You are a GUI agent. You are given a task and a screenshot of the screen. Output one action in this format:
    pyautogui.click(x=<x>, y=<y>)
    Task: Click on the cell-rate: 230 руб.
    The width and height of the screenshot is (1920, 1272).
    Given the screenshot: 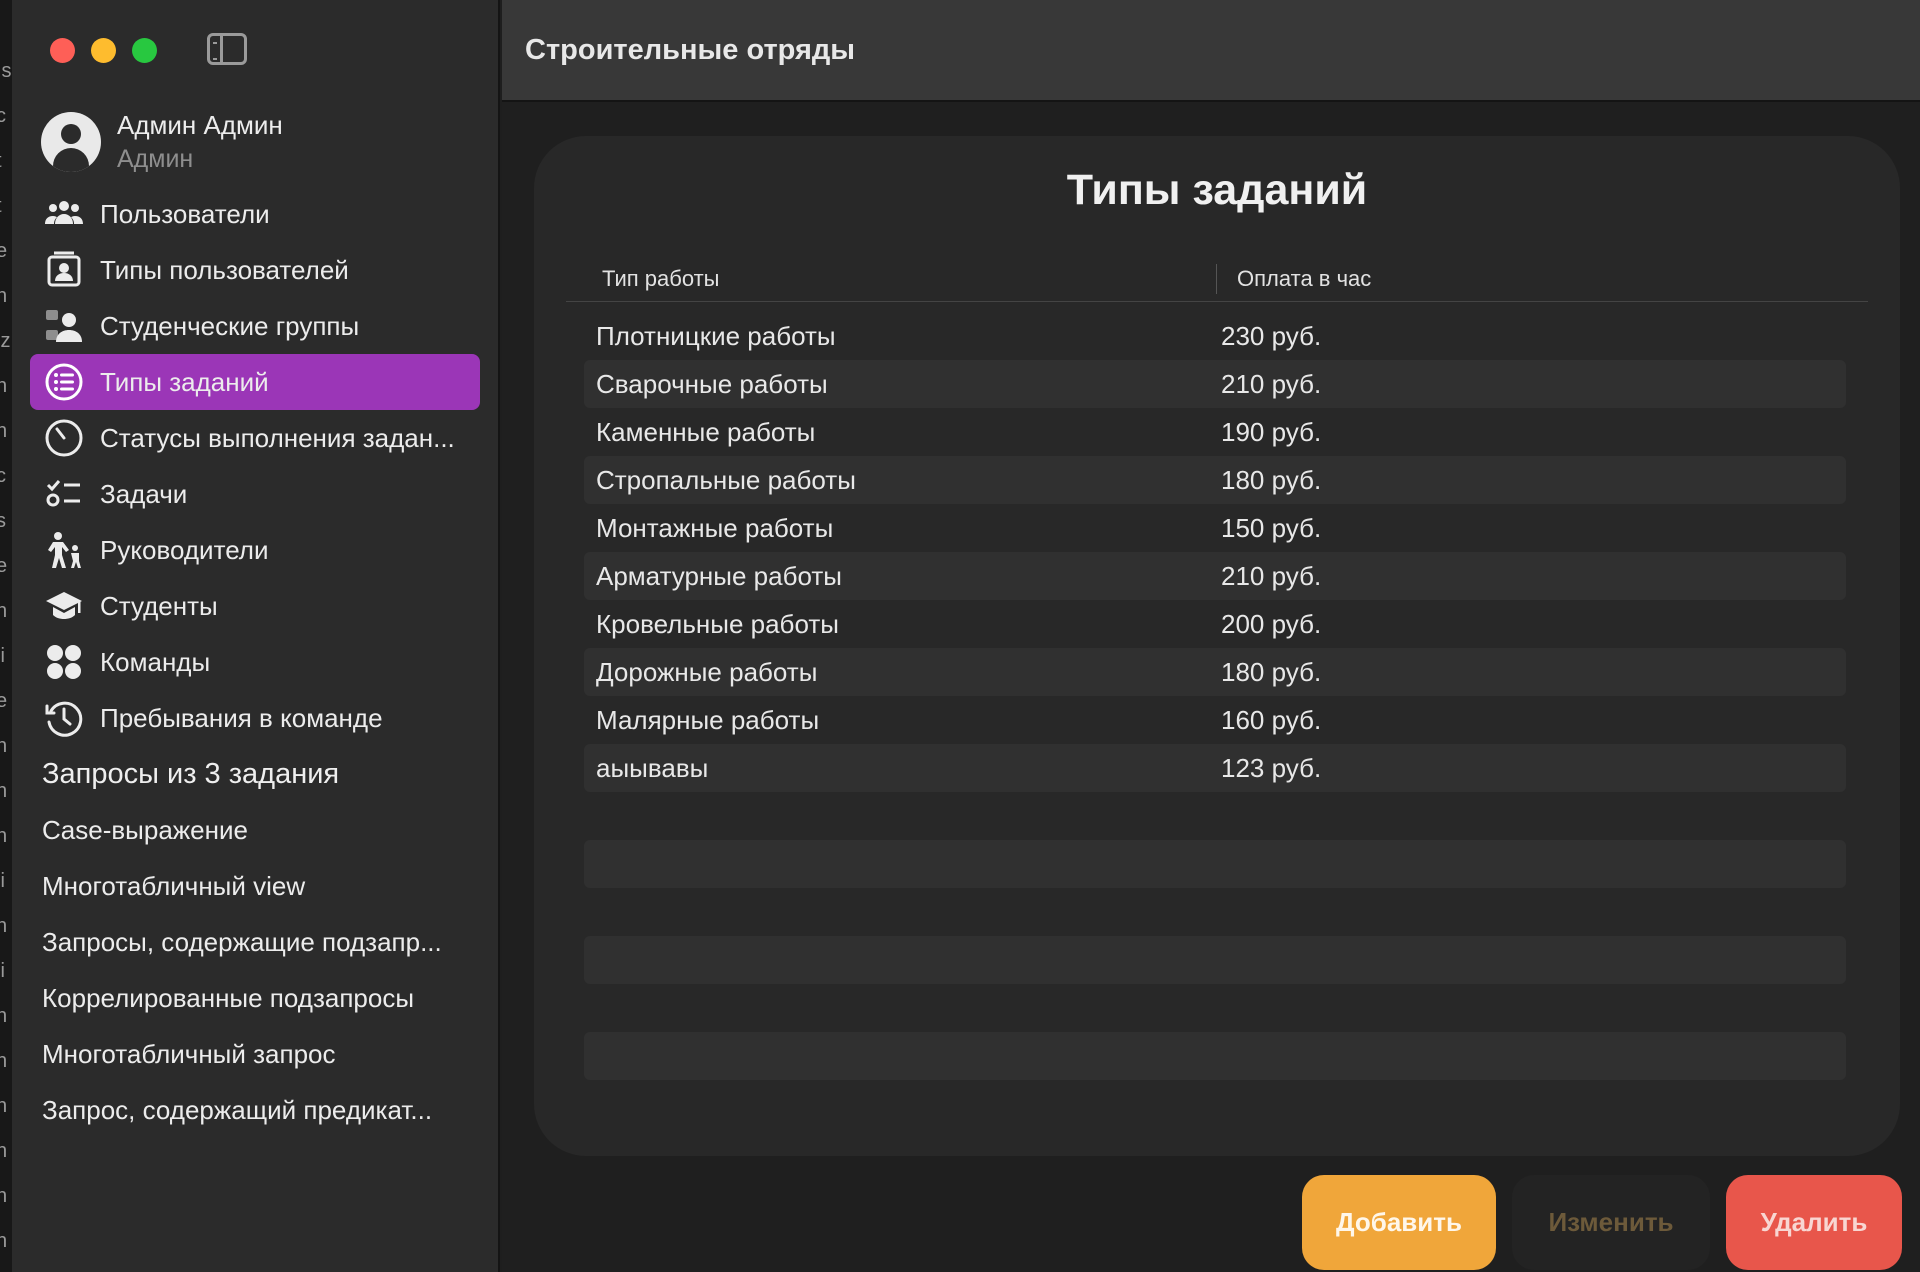 What is the action you would take?
    pyautogui.click(x=1271, y=335)
    